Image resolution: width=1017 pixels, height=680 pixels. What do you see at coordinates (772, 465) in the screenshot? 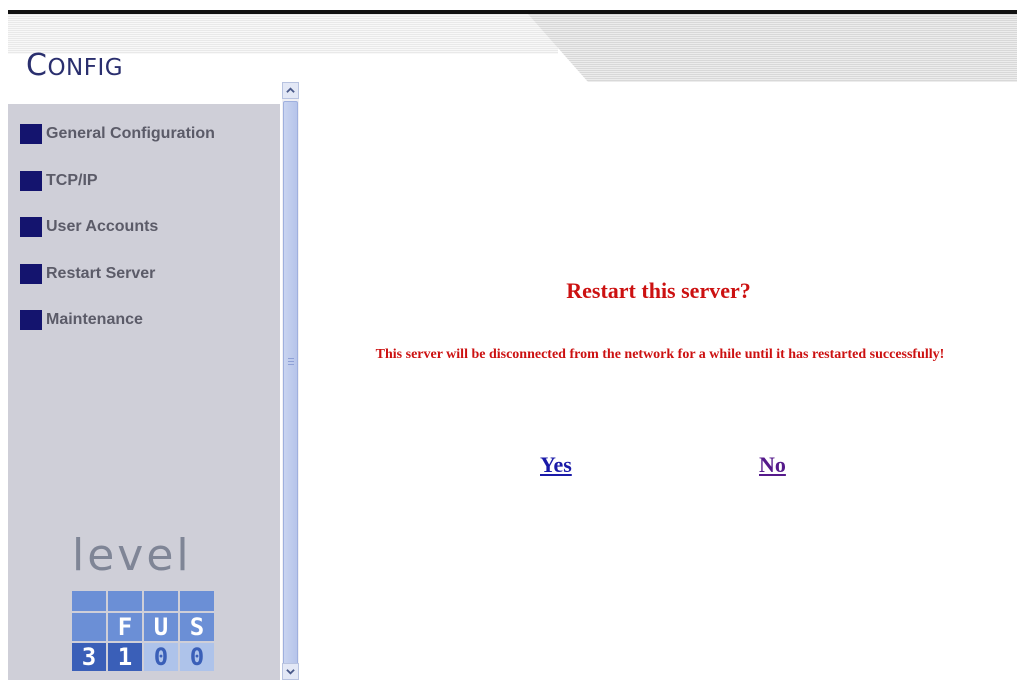
I see `no-link: No` at bounding box center [772, 465].